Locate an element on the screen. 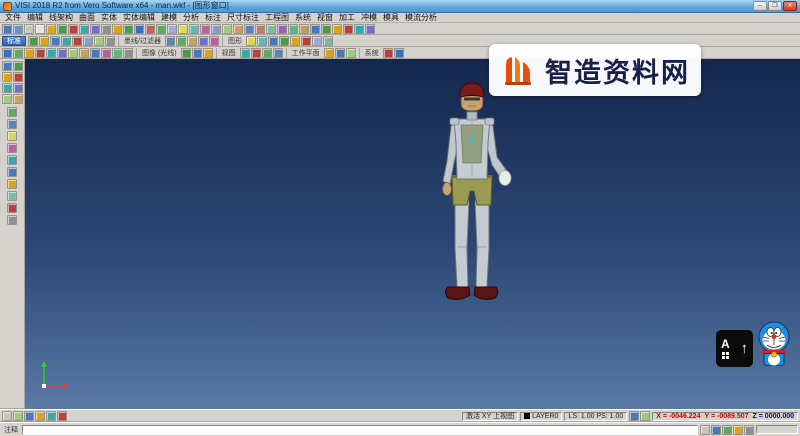 This screenshot has height=436, width=800. menu-item: 尺寸标注 is located at coordinates (243, 18).